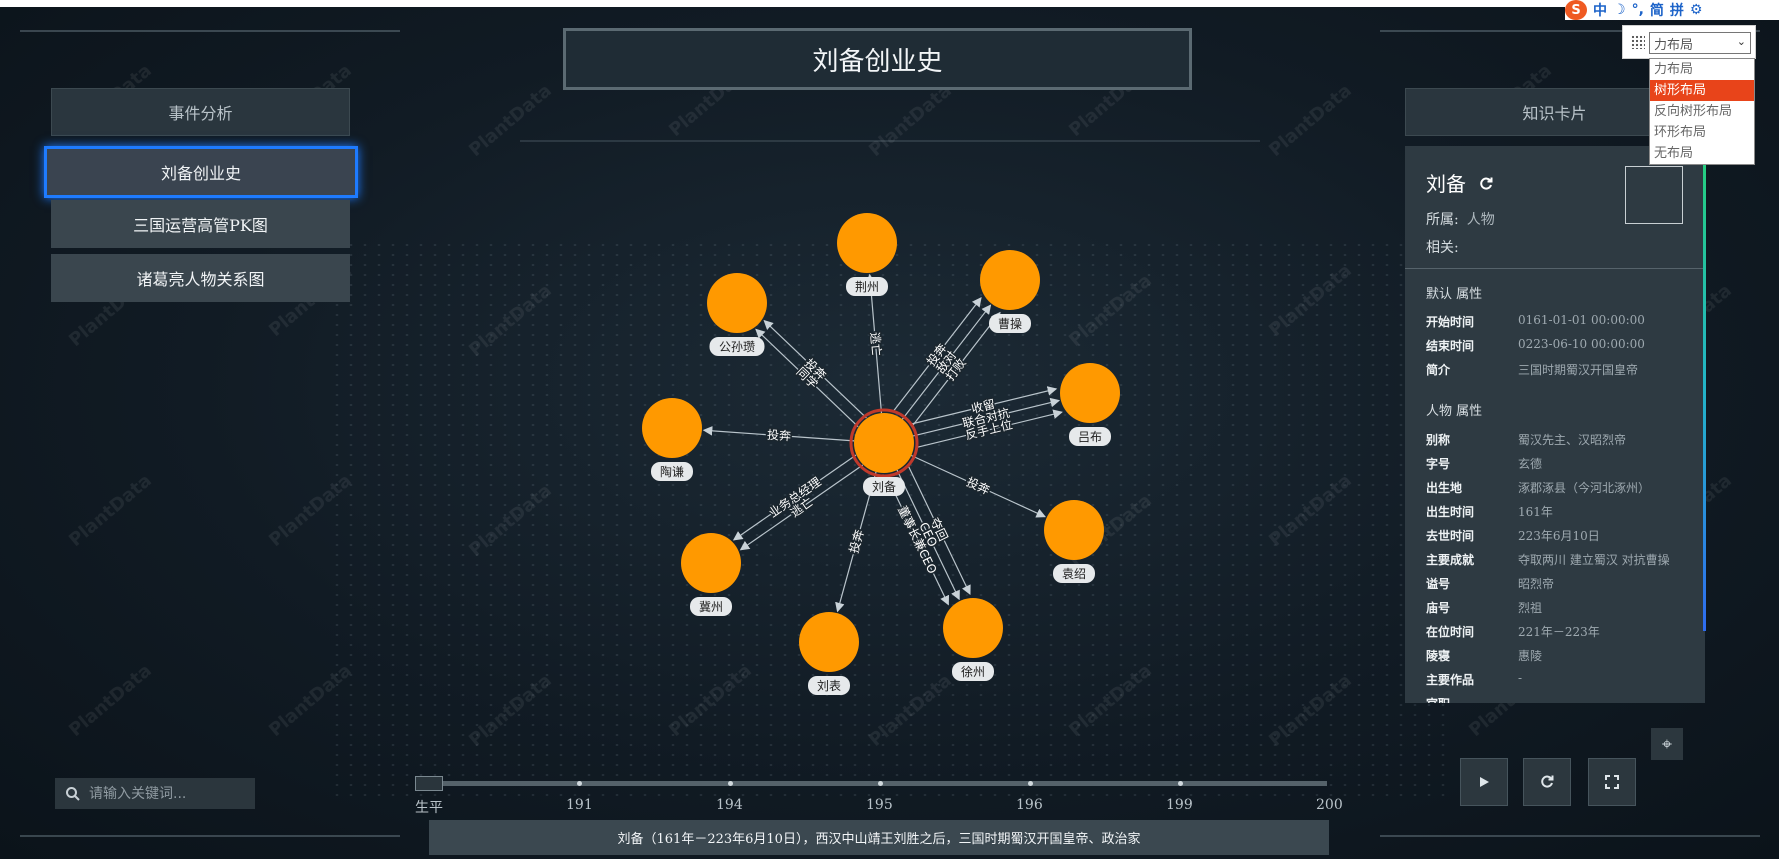 The width and height of the screenshot is (1779, 859). I want to click on graph-node: 曹操, so click(1010, 291).